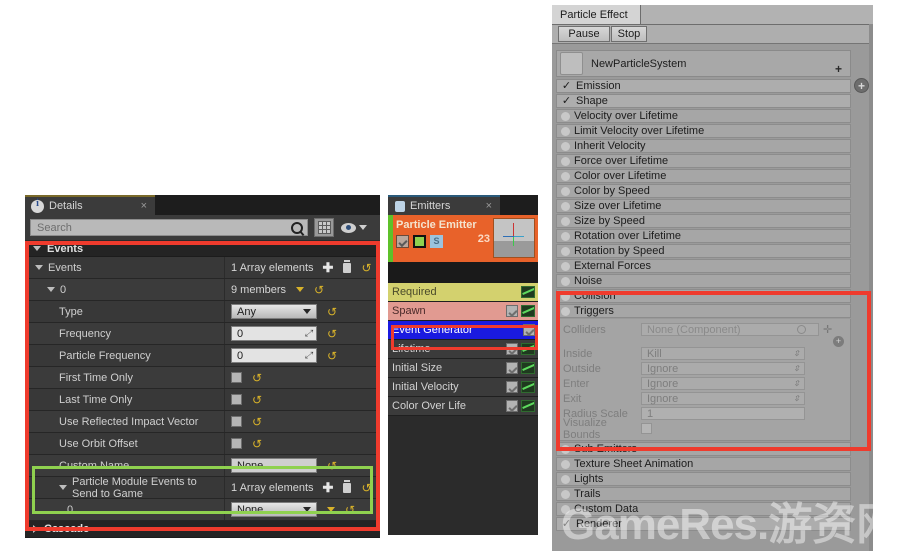  I want to click on category-cascade: Cascade, so click(202, 529).